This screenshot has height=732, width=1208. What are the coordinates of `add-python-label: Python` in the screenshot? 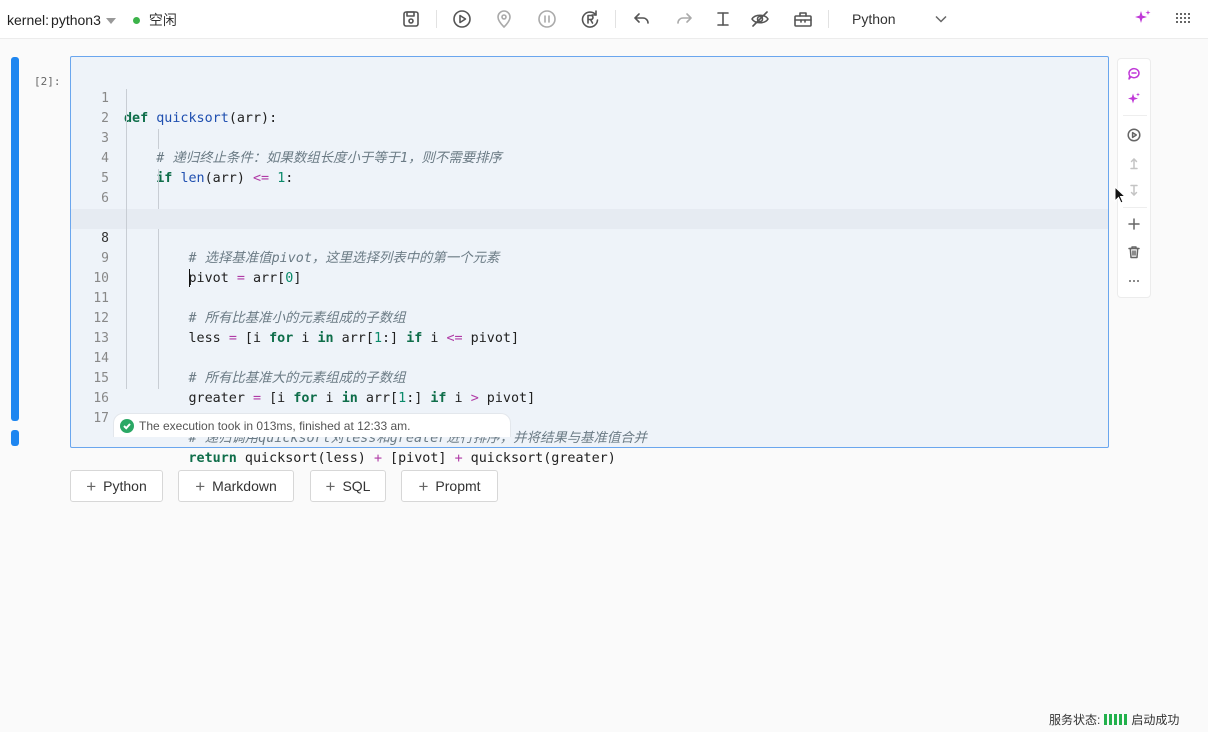 It's located at (125, 486).